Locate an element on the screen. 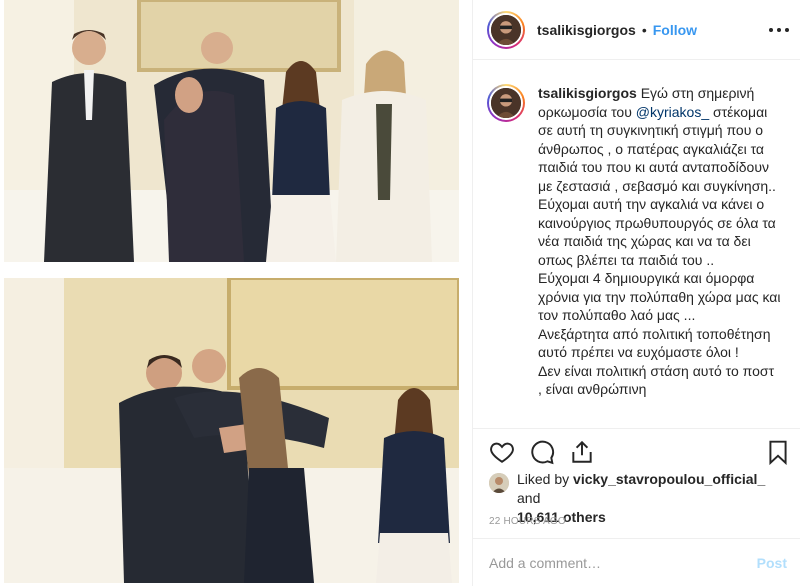  post-comment-button: Post is located at coordinates (772, 563).